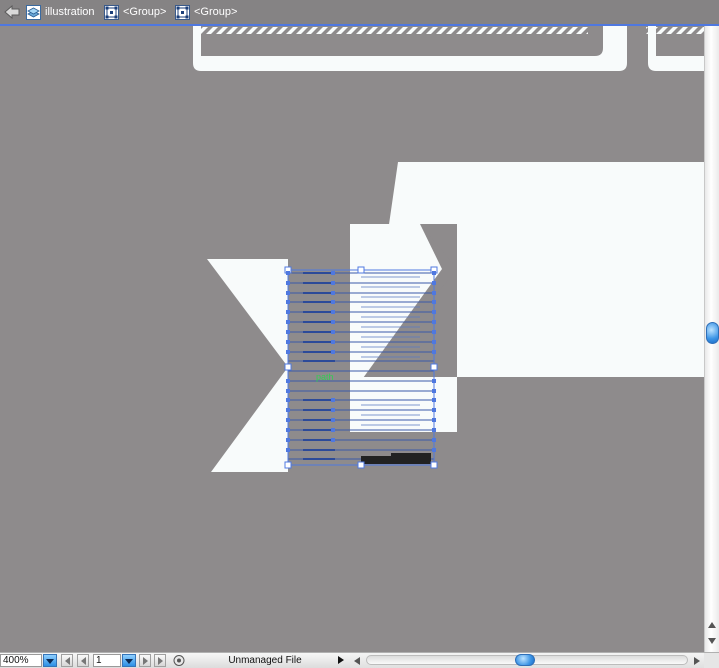 This screenshot has width=719, height=668. I want to click on artboard-dropdown-button, so click(129, 660).